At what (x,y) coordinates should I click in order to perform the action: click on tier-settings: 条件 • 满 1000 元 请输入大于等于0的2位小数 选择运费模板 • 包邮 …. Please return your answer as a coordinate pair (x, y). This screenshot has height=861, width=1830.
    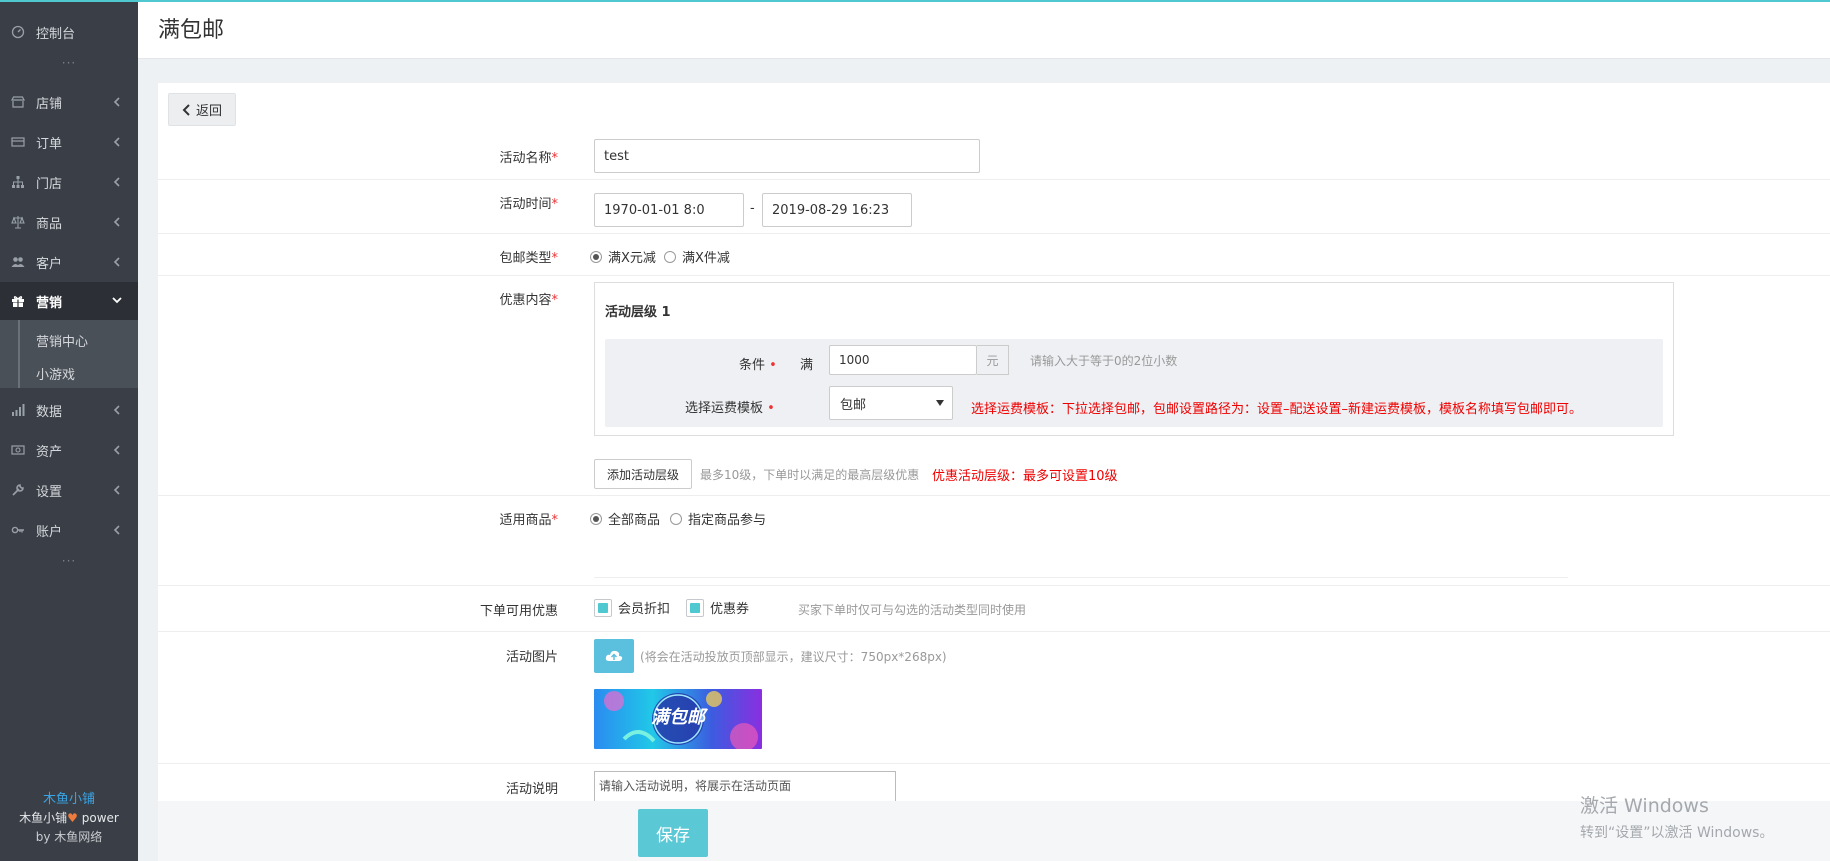
    Looking at the image, I should click on (1134, 383).